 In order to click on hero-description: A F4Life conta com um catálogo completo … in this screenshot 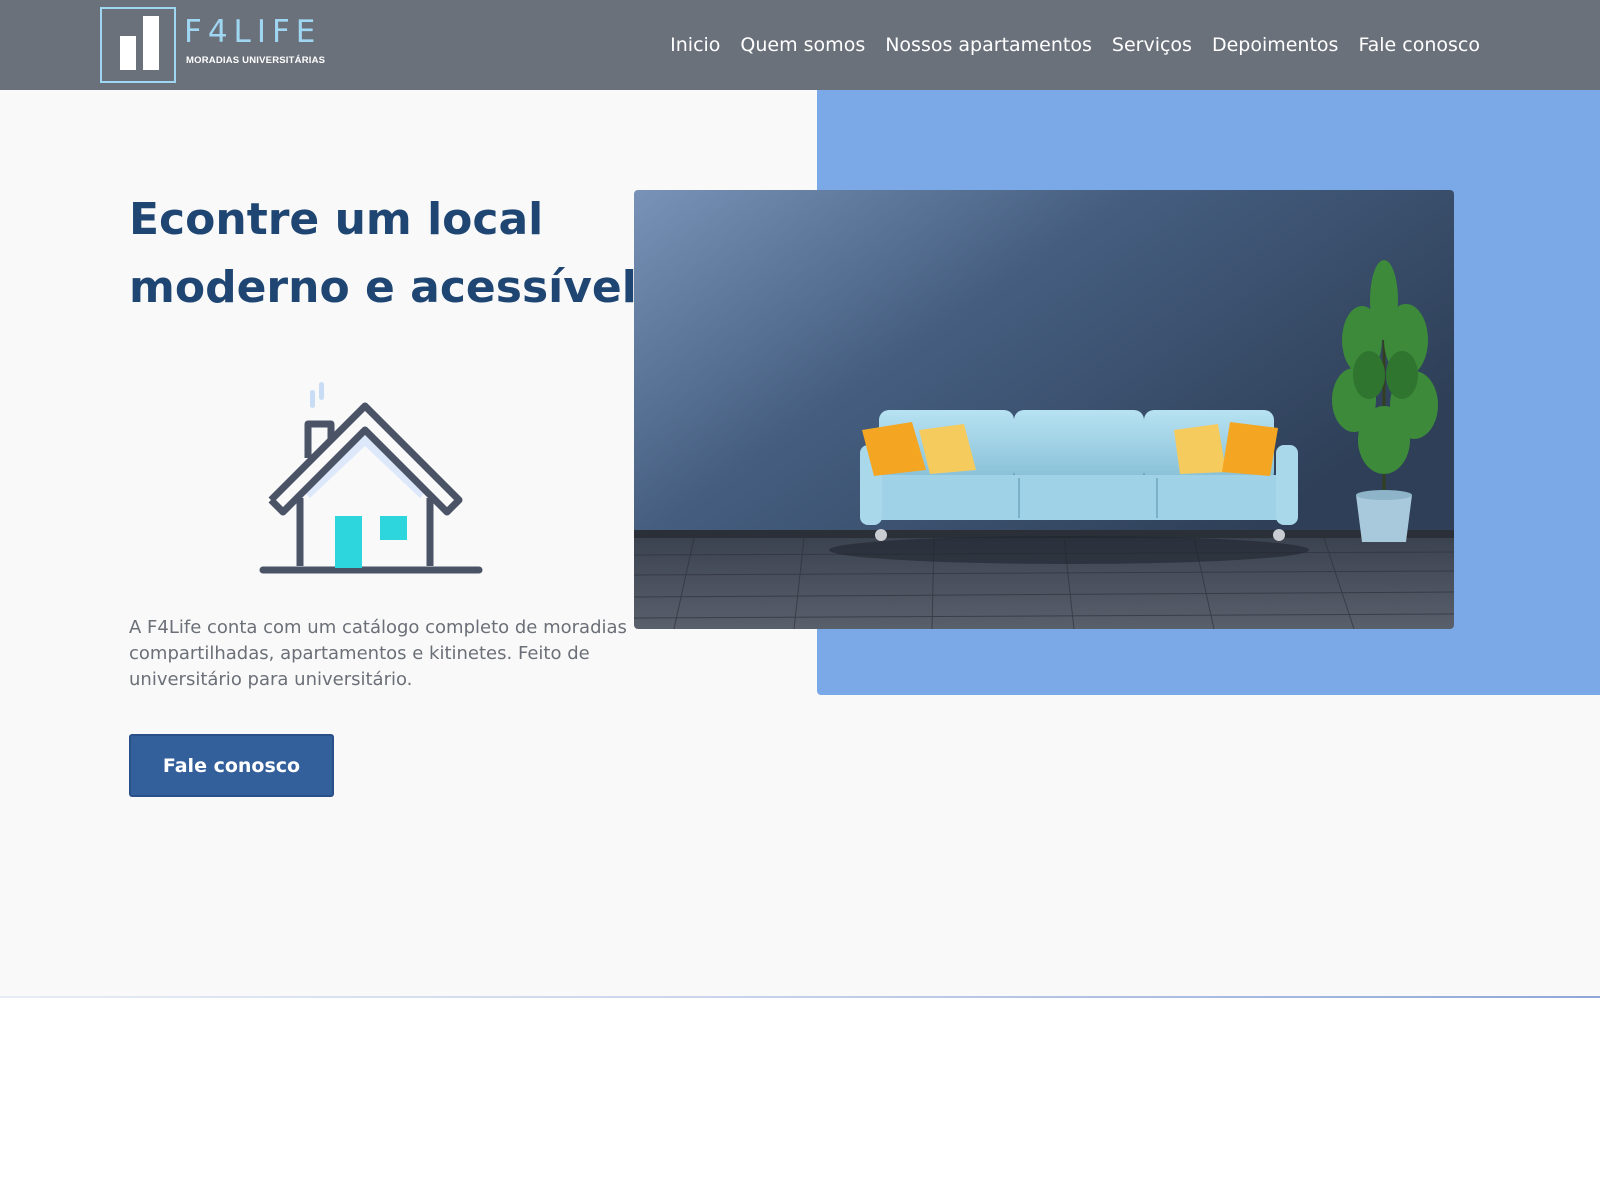, I will do `click(378, 653)`.